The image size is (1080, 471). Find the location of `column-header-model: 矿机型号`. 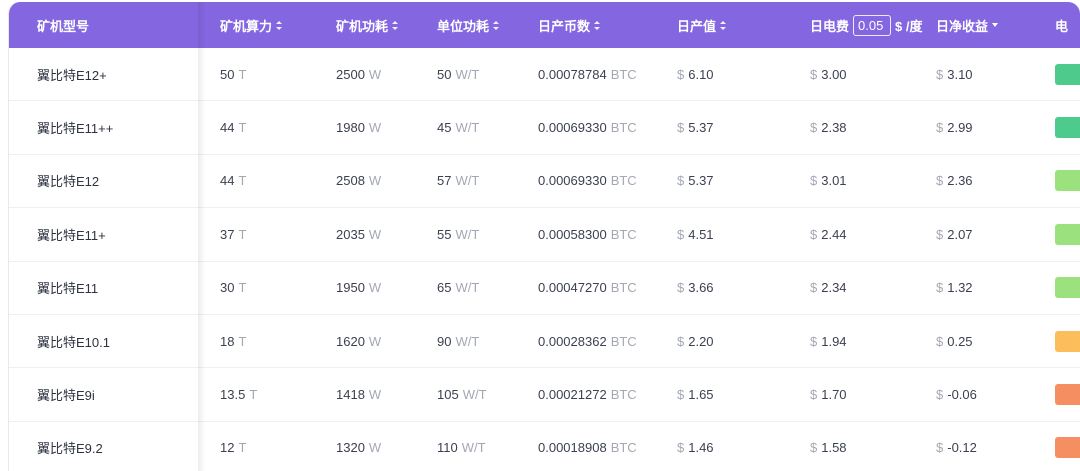

column-header-model: 矿机型号 is located at coordinates (103, 25).